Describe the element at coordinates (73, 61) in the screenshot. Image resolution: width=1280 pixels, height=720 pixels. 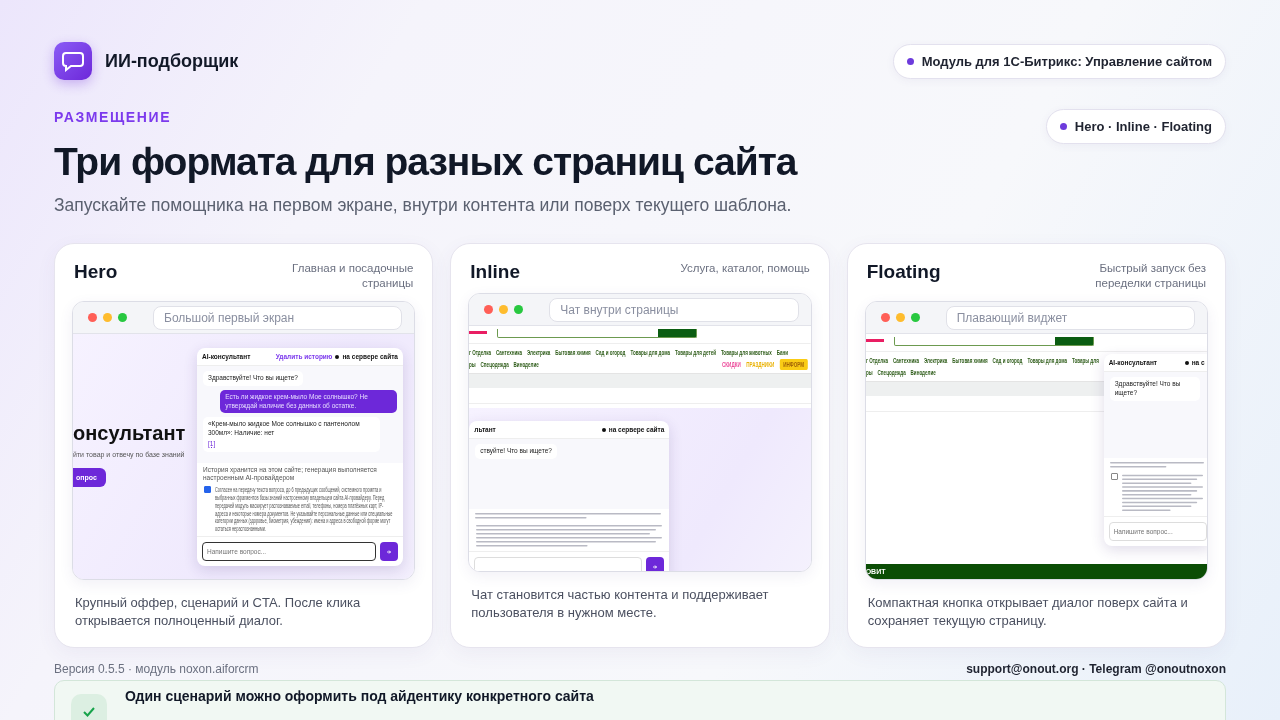
I see `chat-logo-icon` at that location.